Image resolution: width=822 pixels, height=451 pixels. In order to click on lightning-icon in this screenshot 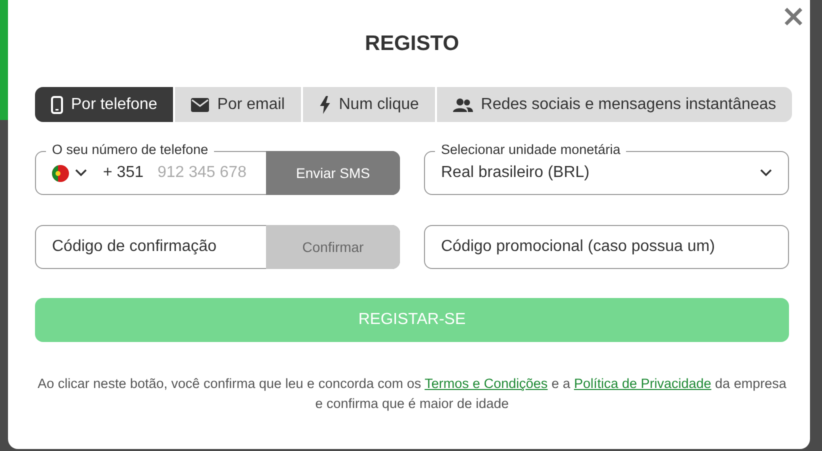, I will do `click(324, 105)`.